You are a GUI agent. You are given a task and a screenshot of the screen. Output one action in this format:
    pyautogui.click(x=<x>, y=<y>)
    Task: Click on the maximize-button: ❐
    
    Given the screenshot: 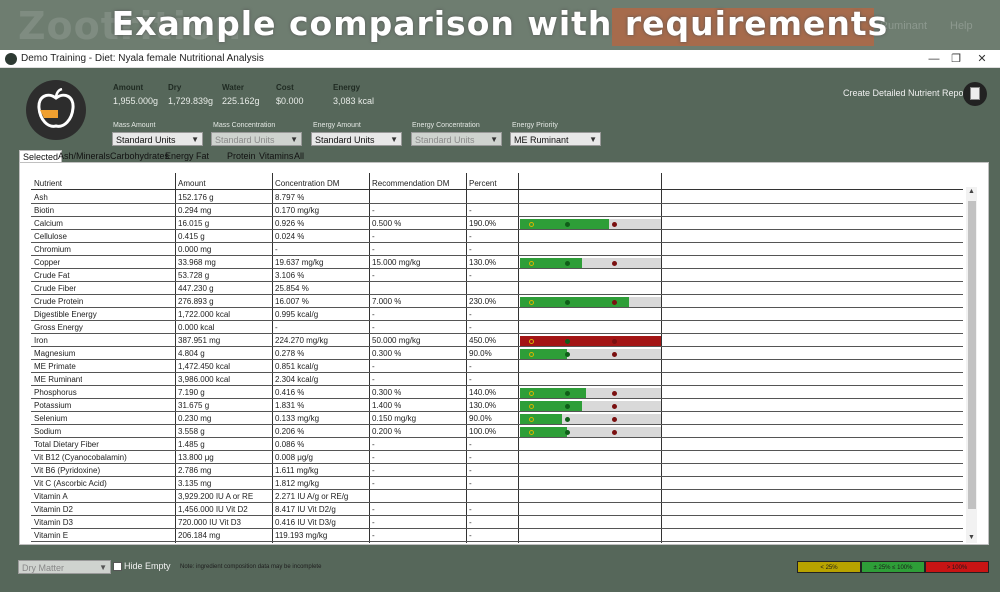 What is the action you would take?
    pyautogui.click(x=956, y=59)
    